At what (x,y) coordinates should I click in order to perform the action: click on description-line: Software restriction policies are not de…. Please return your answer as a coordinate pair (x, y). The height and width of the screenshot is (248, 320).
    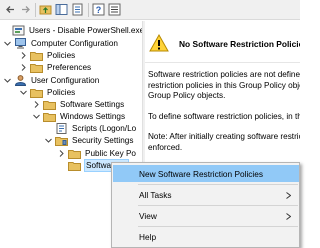
    Looking at the image, I should click on (224, 74).